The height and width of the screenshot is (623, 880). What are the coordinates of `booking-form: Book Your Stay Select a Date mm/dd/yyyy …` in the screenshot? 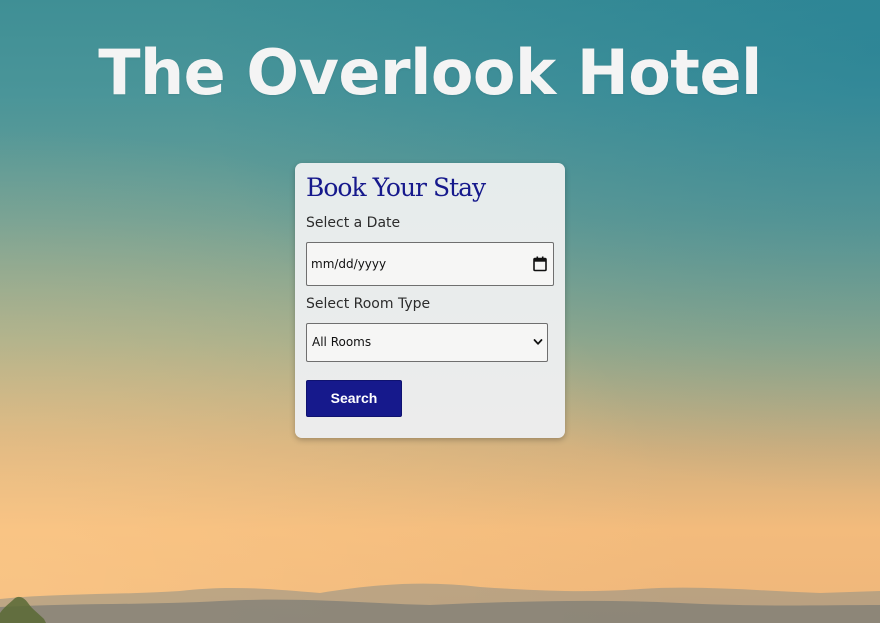 It's located at (430, 300).